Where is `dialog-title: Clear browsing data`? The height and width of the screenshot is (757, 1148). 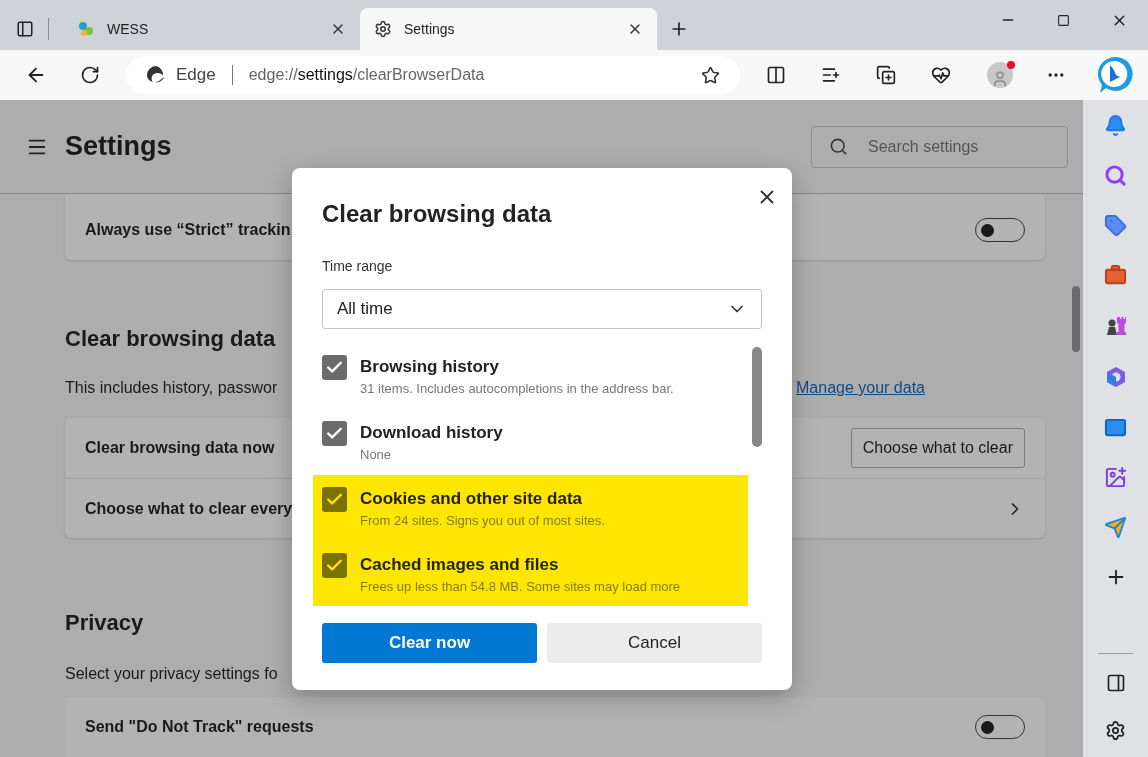 dialog-title: Clear browsing data is located at coordinates (437, 214).